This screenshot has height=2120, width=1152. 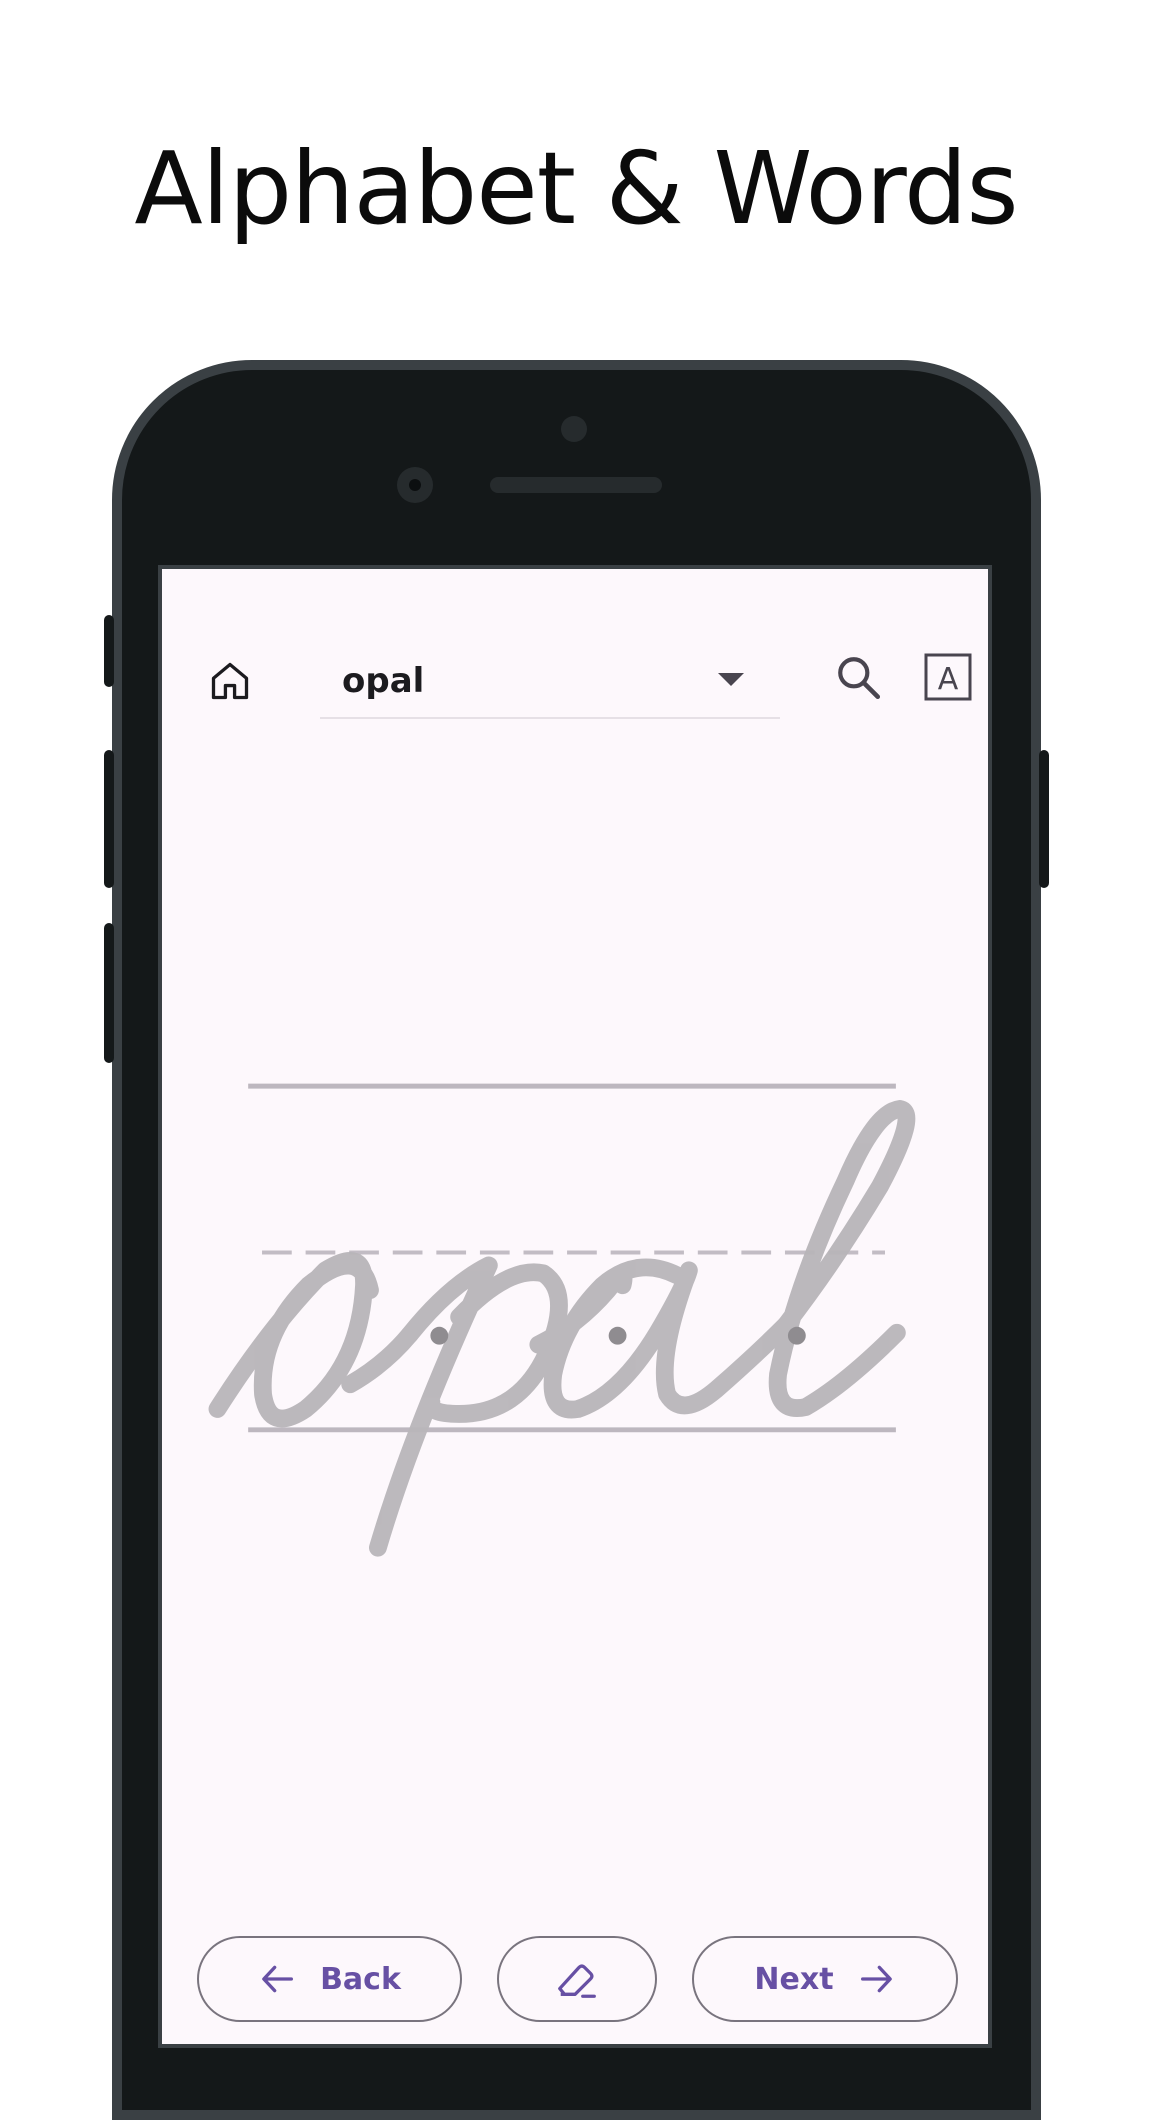 I want to click on phone-speaker, so click(x=576, y=485).